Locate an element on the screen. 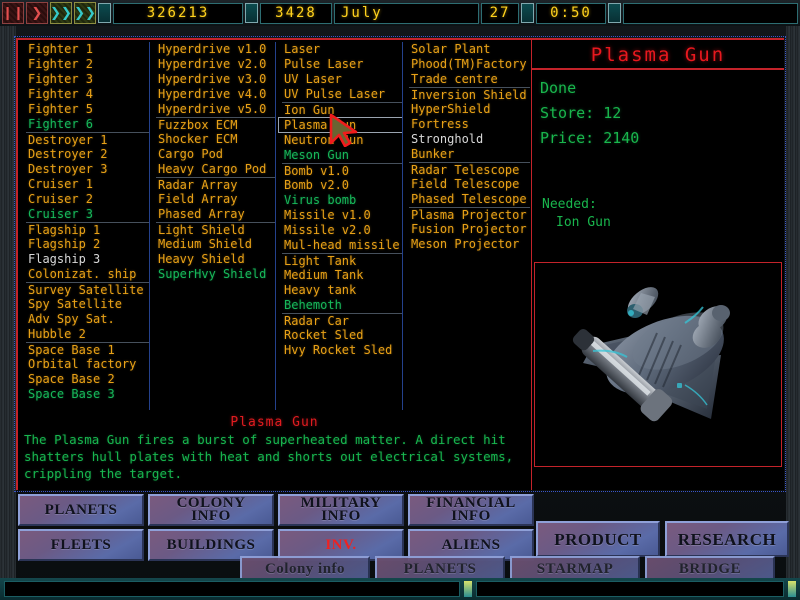 The width and height of the screenshot is (800, 600). play-button: ❯ is located at coordinates (37, 13).